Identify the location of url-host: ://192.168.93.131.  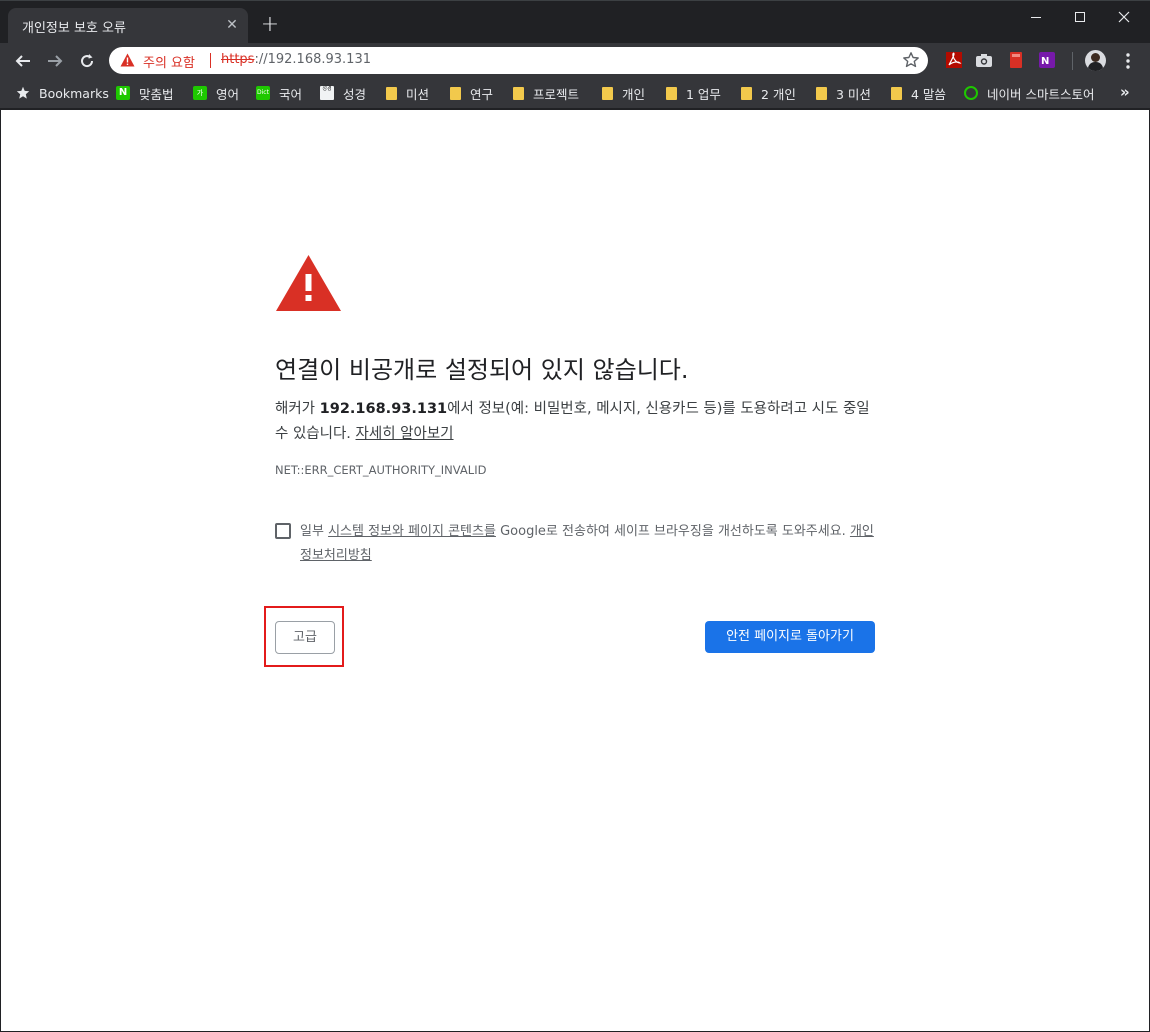
(312, 59).